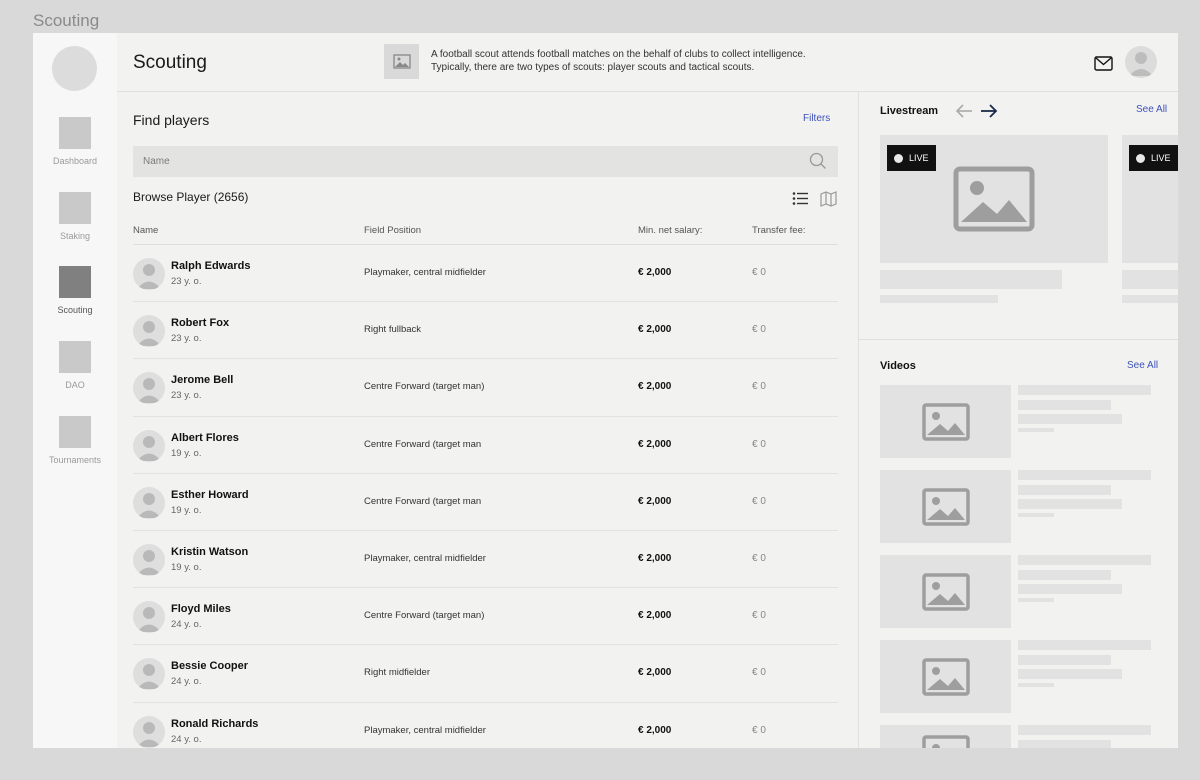  What do you see at coordinates (1142, 365) in the screenshot?
I see `videos-see-all-link: See All` at bounding box center [1142, 365].